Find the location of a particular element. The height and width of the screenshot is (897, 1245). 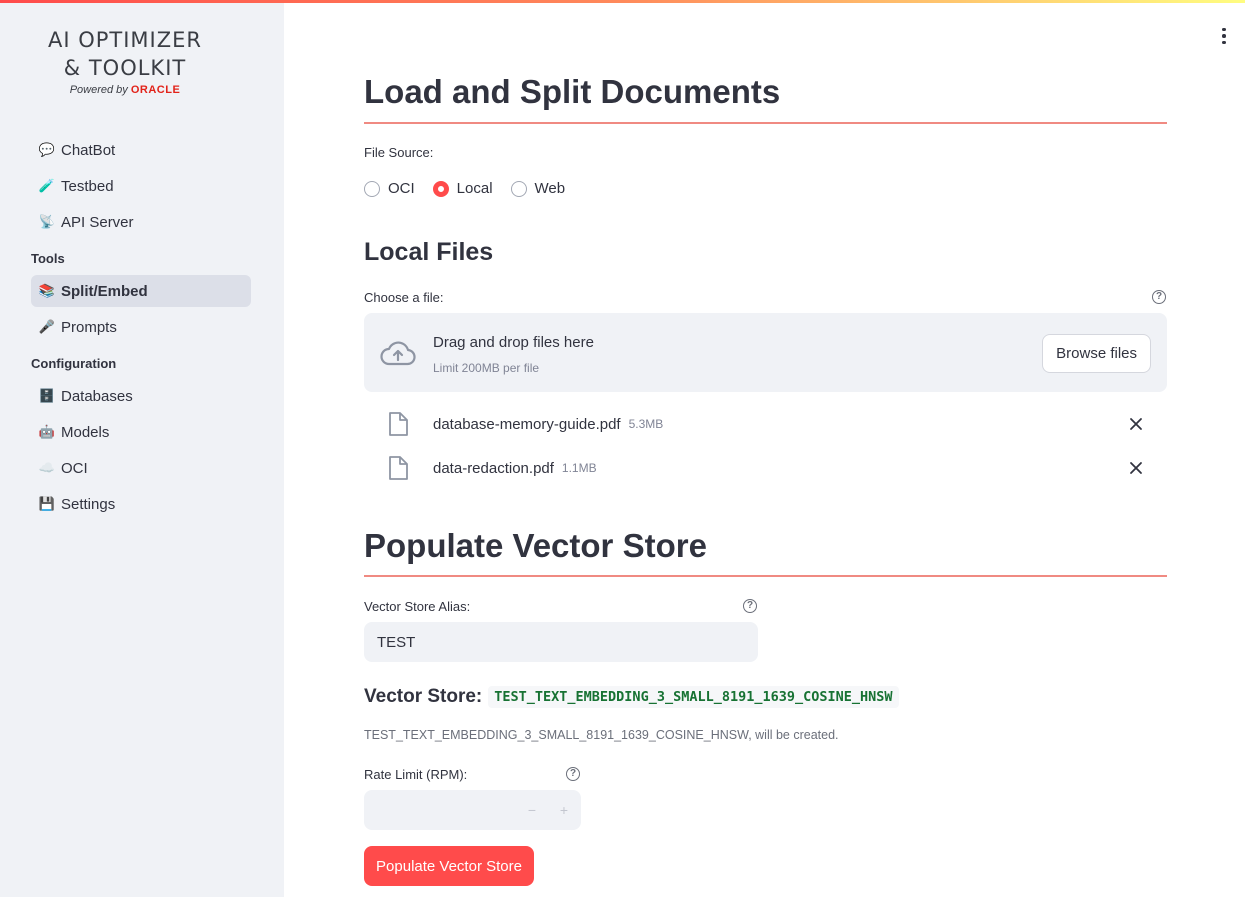

logo-line-1: AI OPTIMIZER is located at coordinates (124, 40).